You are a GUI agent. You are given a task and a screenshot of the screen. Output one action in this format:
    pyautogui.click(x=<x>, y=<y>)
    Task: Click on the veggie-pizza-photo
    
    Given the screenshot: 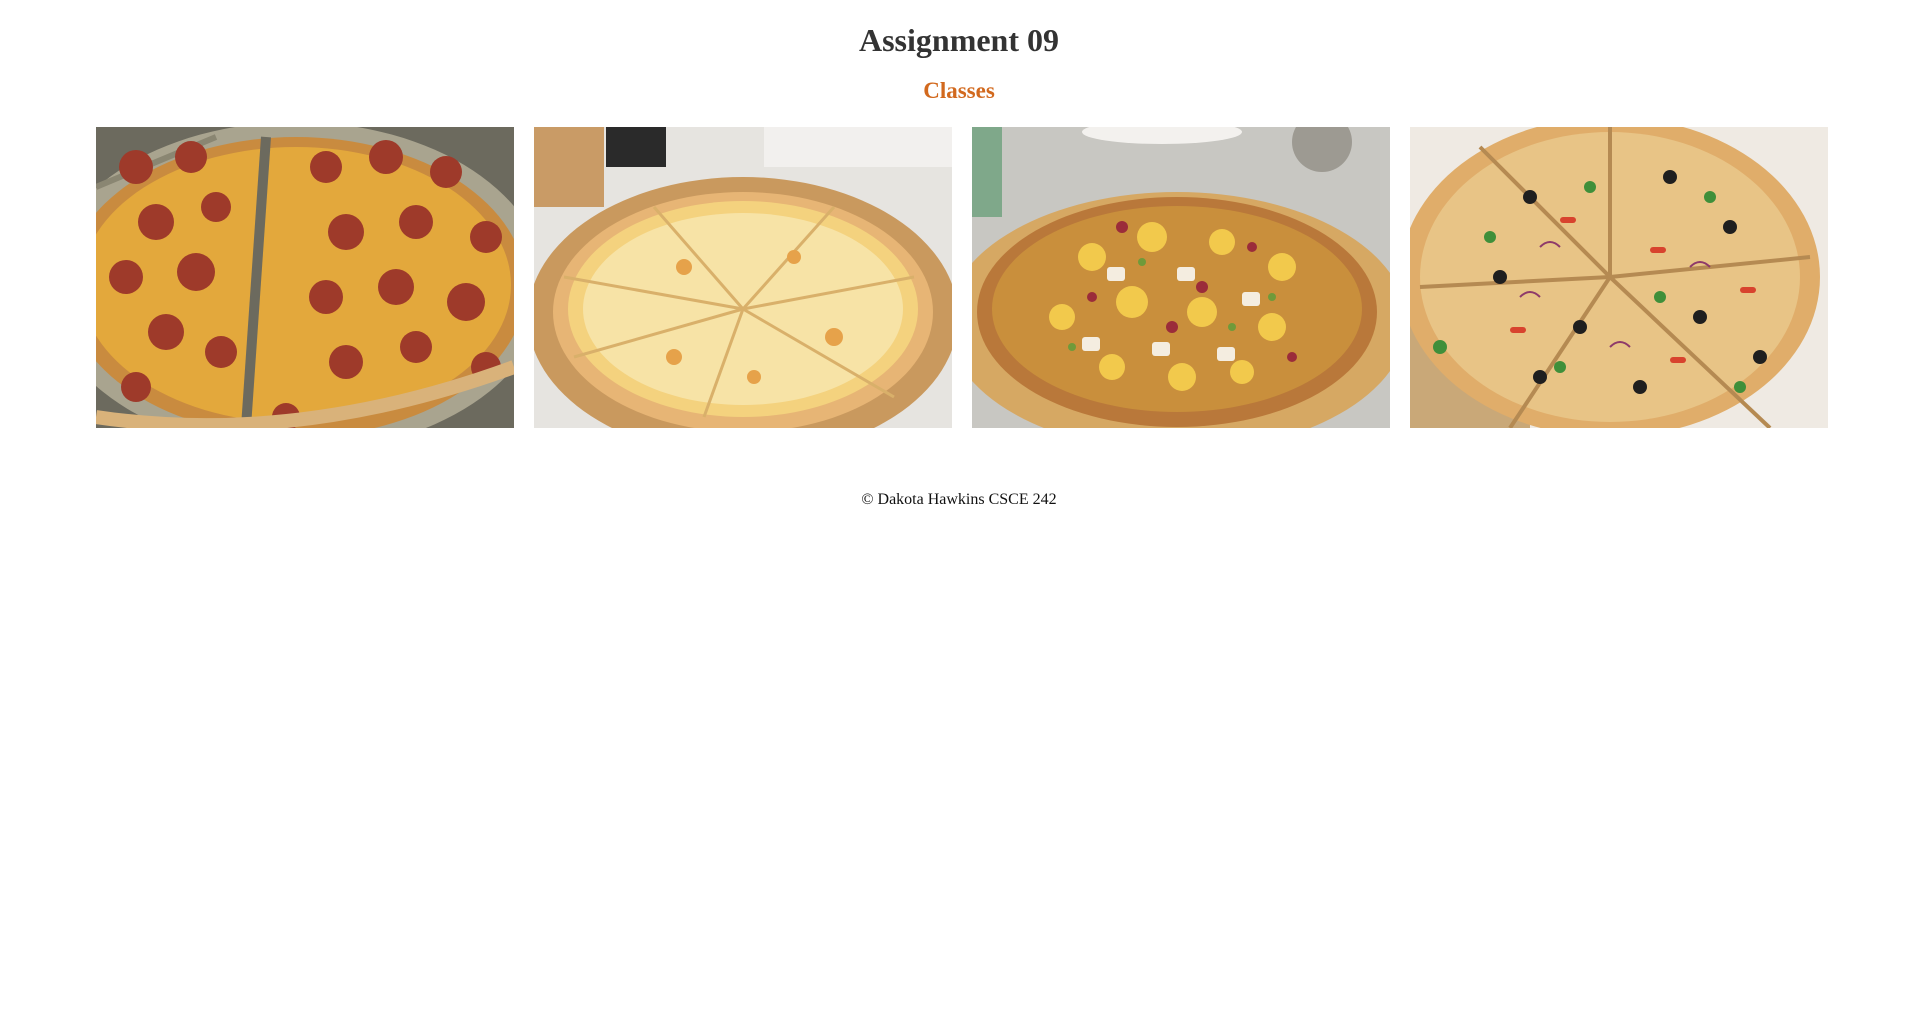 What is the action you would take?
    pyautogui.click(x=1619, y=277)
    